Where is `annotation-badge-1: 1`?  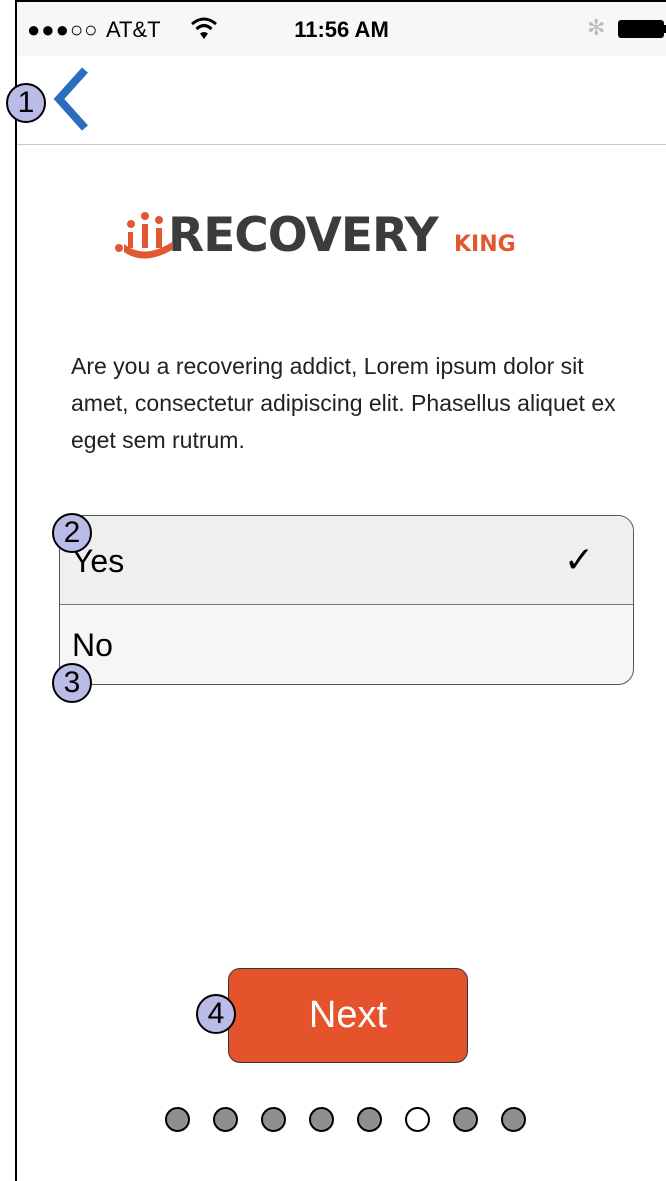
annotation-badge-1: 1 is located at coordinates (26, 103).